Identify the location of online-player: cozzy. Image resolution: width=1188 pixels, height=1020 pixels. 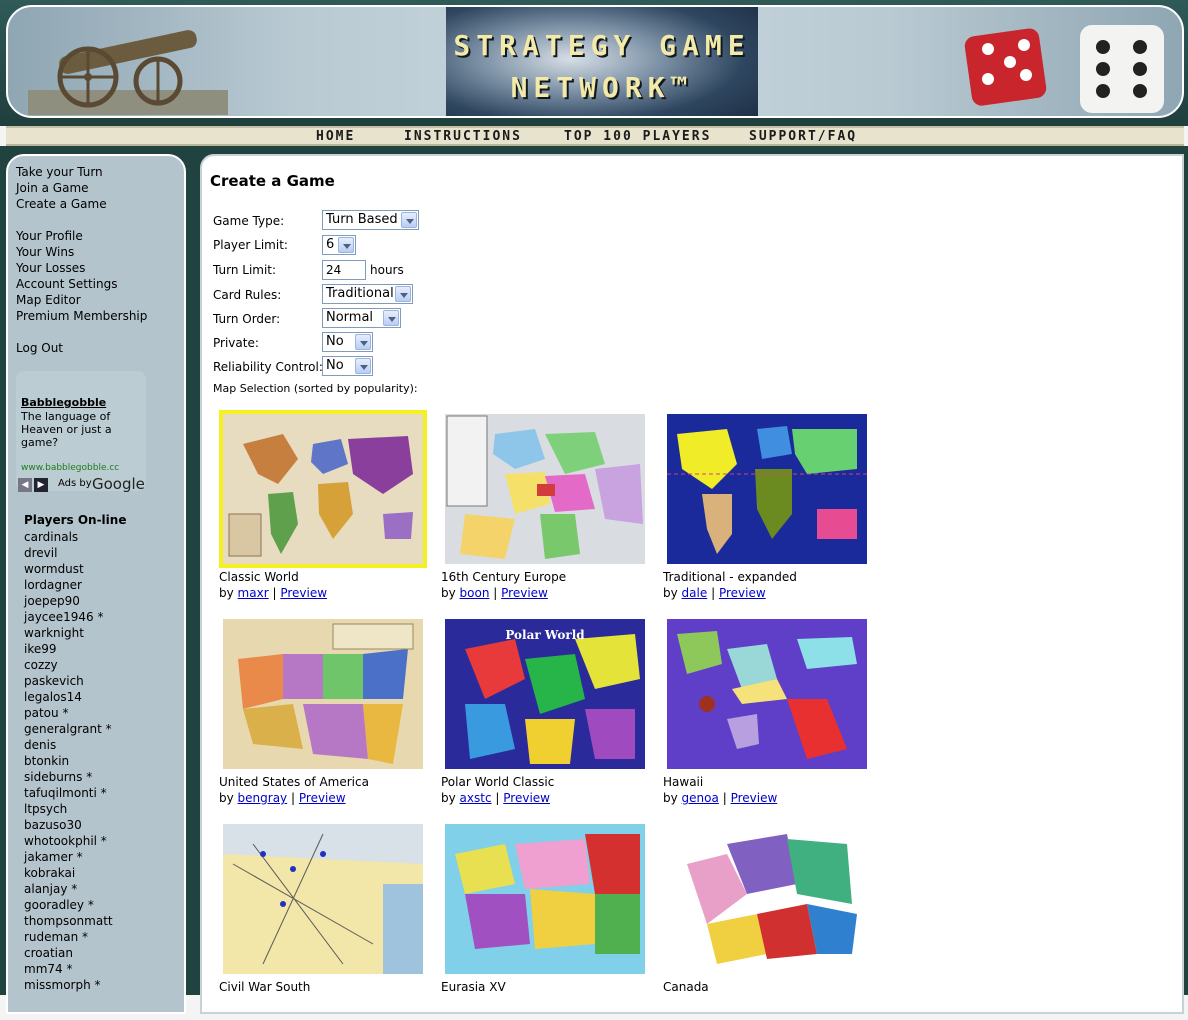
(68, 665).